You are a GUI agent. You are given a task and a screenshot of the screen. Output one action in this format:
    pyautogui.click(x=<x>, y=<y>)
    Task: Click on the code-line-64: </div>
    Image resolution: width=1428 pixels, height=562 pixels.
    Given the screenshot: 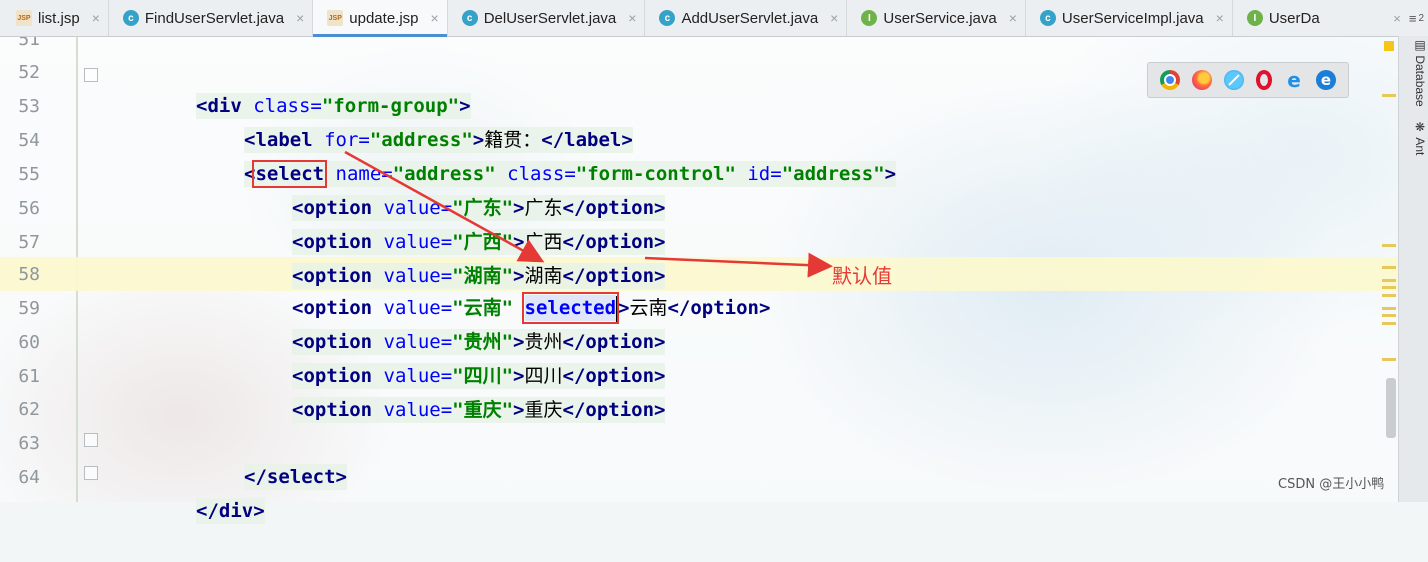 What is the action you would take?
    pyautogui.click(x=230, y=511)
    